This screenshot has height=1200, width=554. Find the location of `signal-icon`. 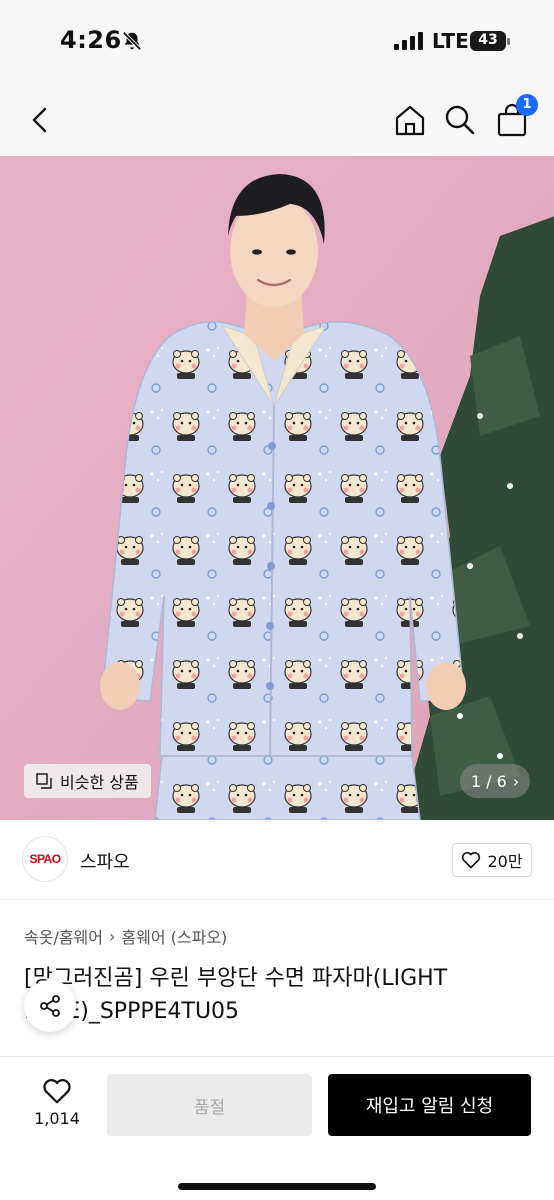

signal-icon is located at coordinates (408, 41).